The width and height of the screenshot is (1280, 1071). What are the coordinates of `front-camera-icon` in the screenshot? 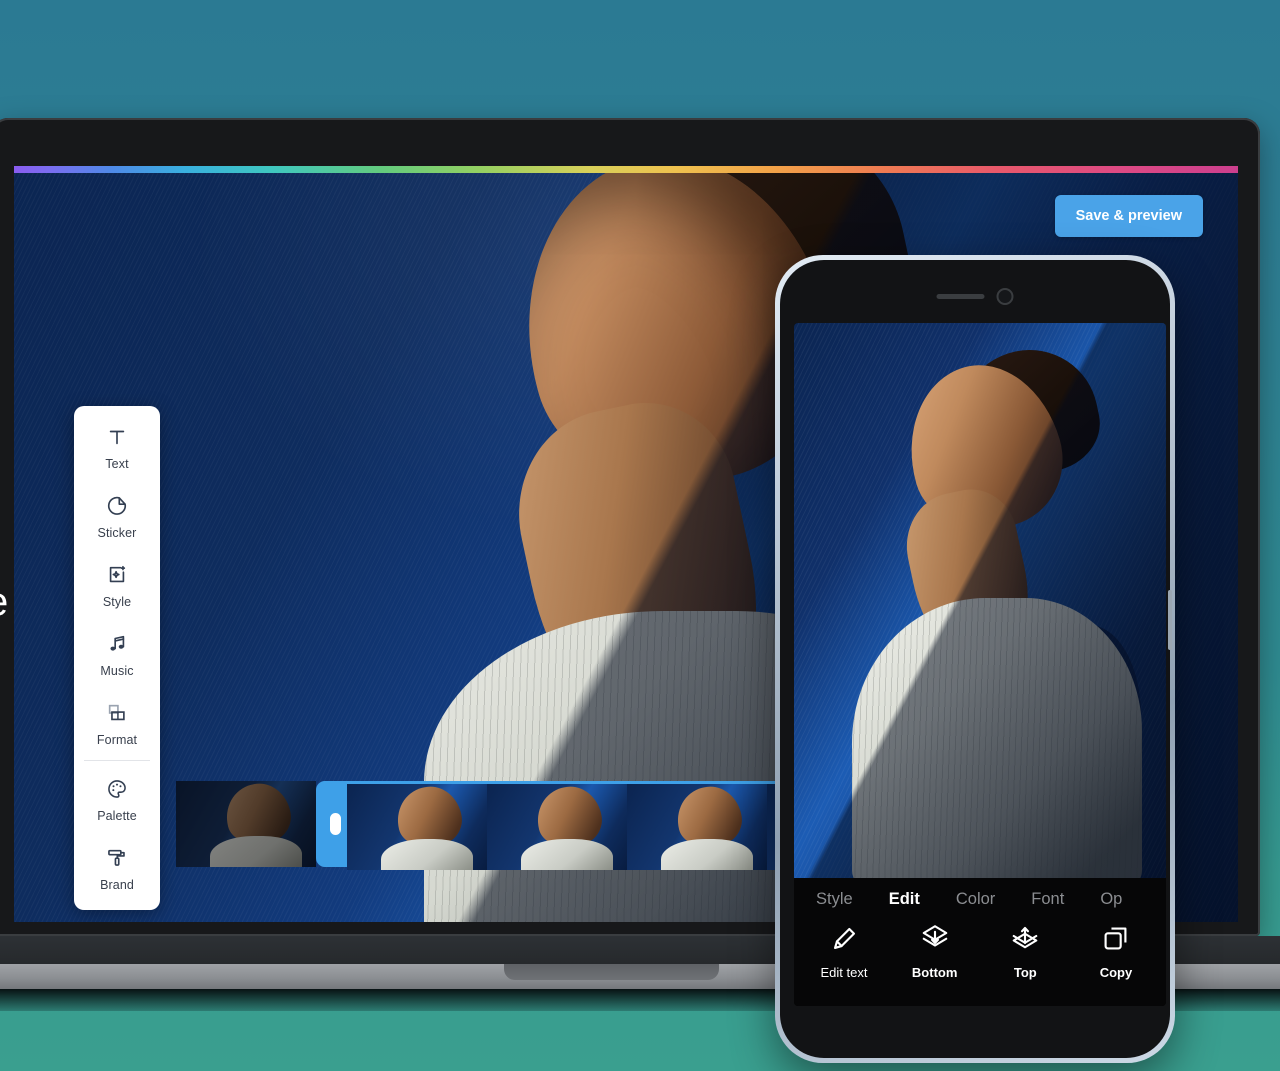 It's located at (1005, 296).